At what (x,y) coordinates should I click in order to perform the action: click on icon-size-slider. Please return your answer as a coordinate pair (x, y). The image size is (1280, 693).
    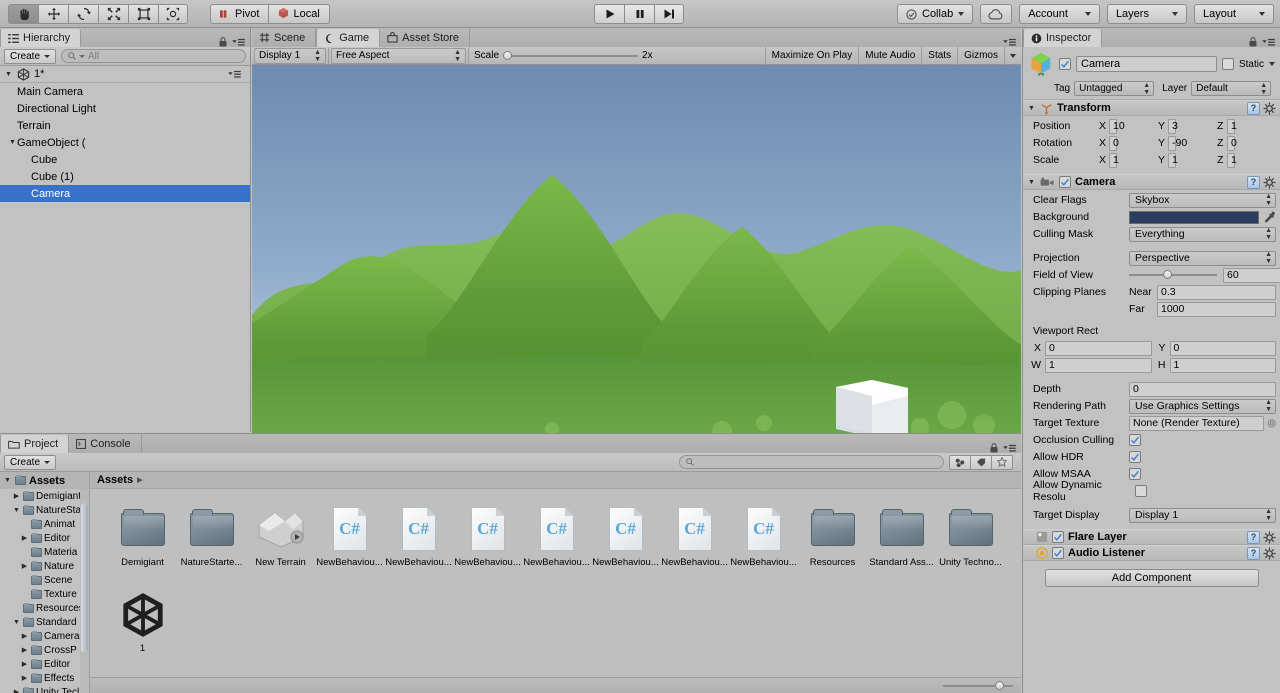
    Looking at the image, I should click on (978, 685).